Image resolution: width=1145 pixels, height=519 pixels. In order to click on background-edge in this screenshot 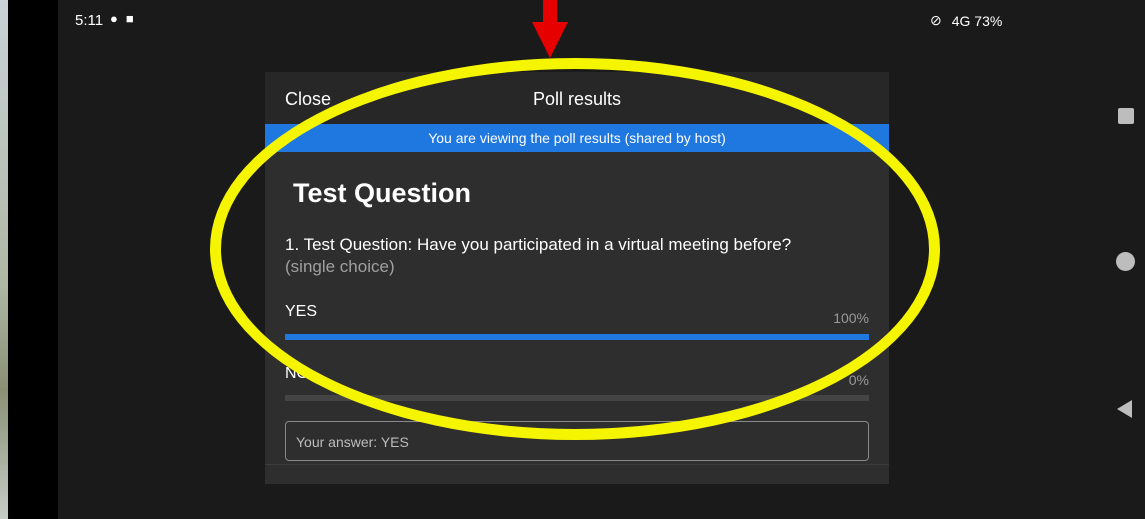, I will do `click(4, 259)`.